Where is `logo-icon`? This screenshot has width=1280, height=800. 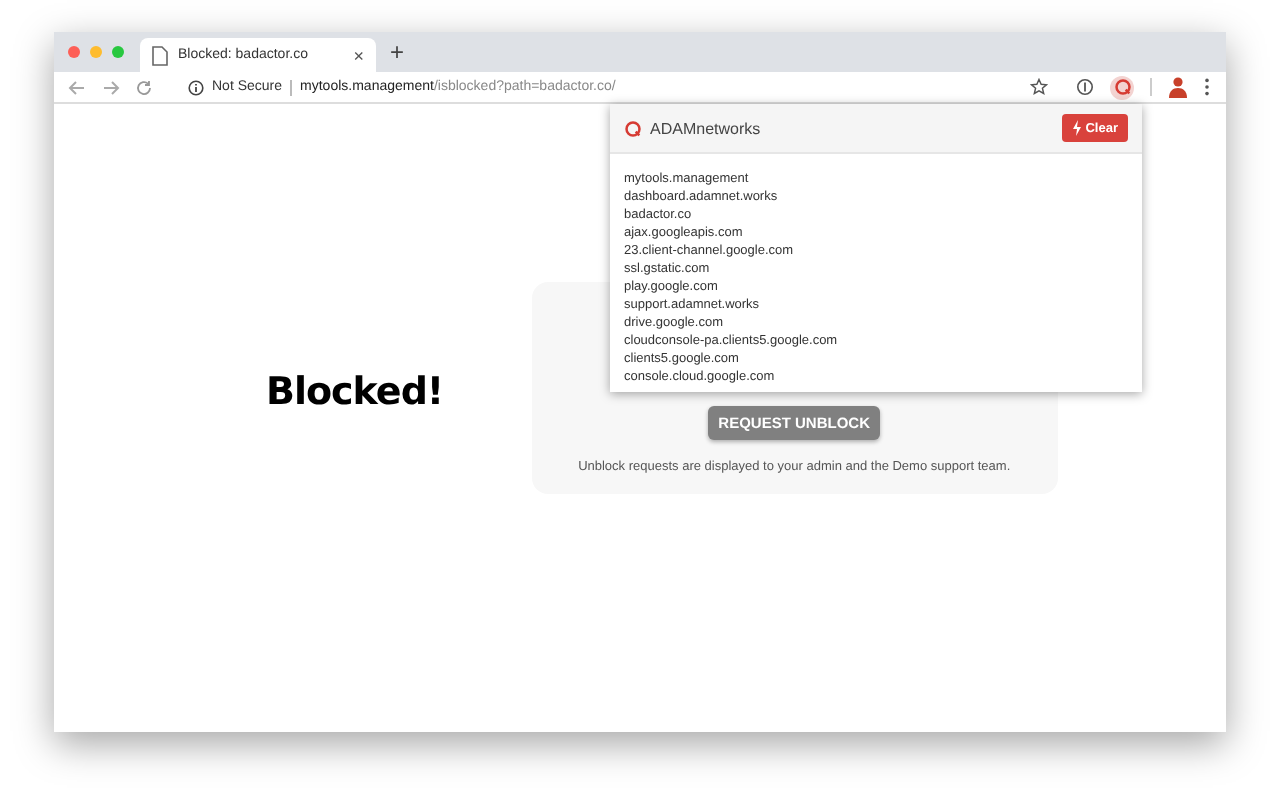
logo-icon is located at coordinates (633, 128).